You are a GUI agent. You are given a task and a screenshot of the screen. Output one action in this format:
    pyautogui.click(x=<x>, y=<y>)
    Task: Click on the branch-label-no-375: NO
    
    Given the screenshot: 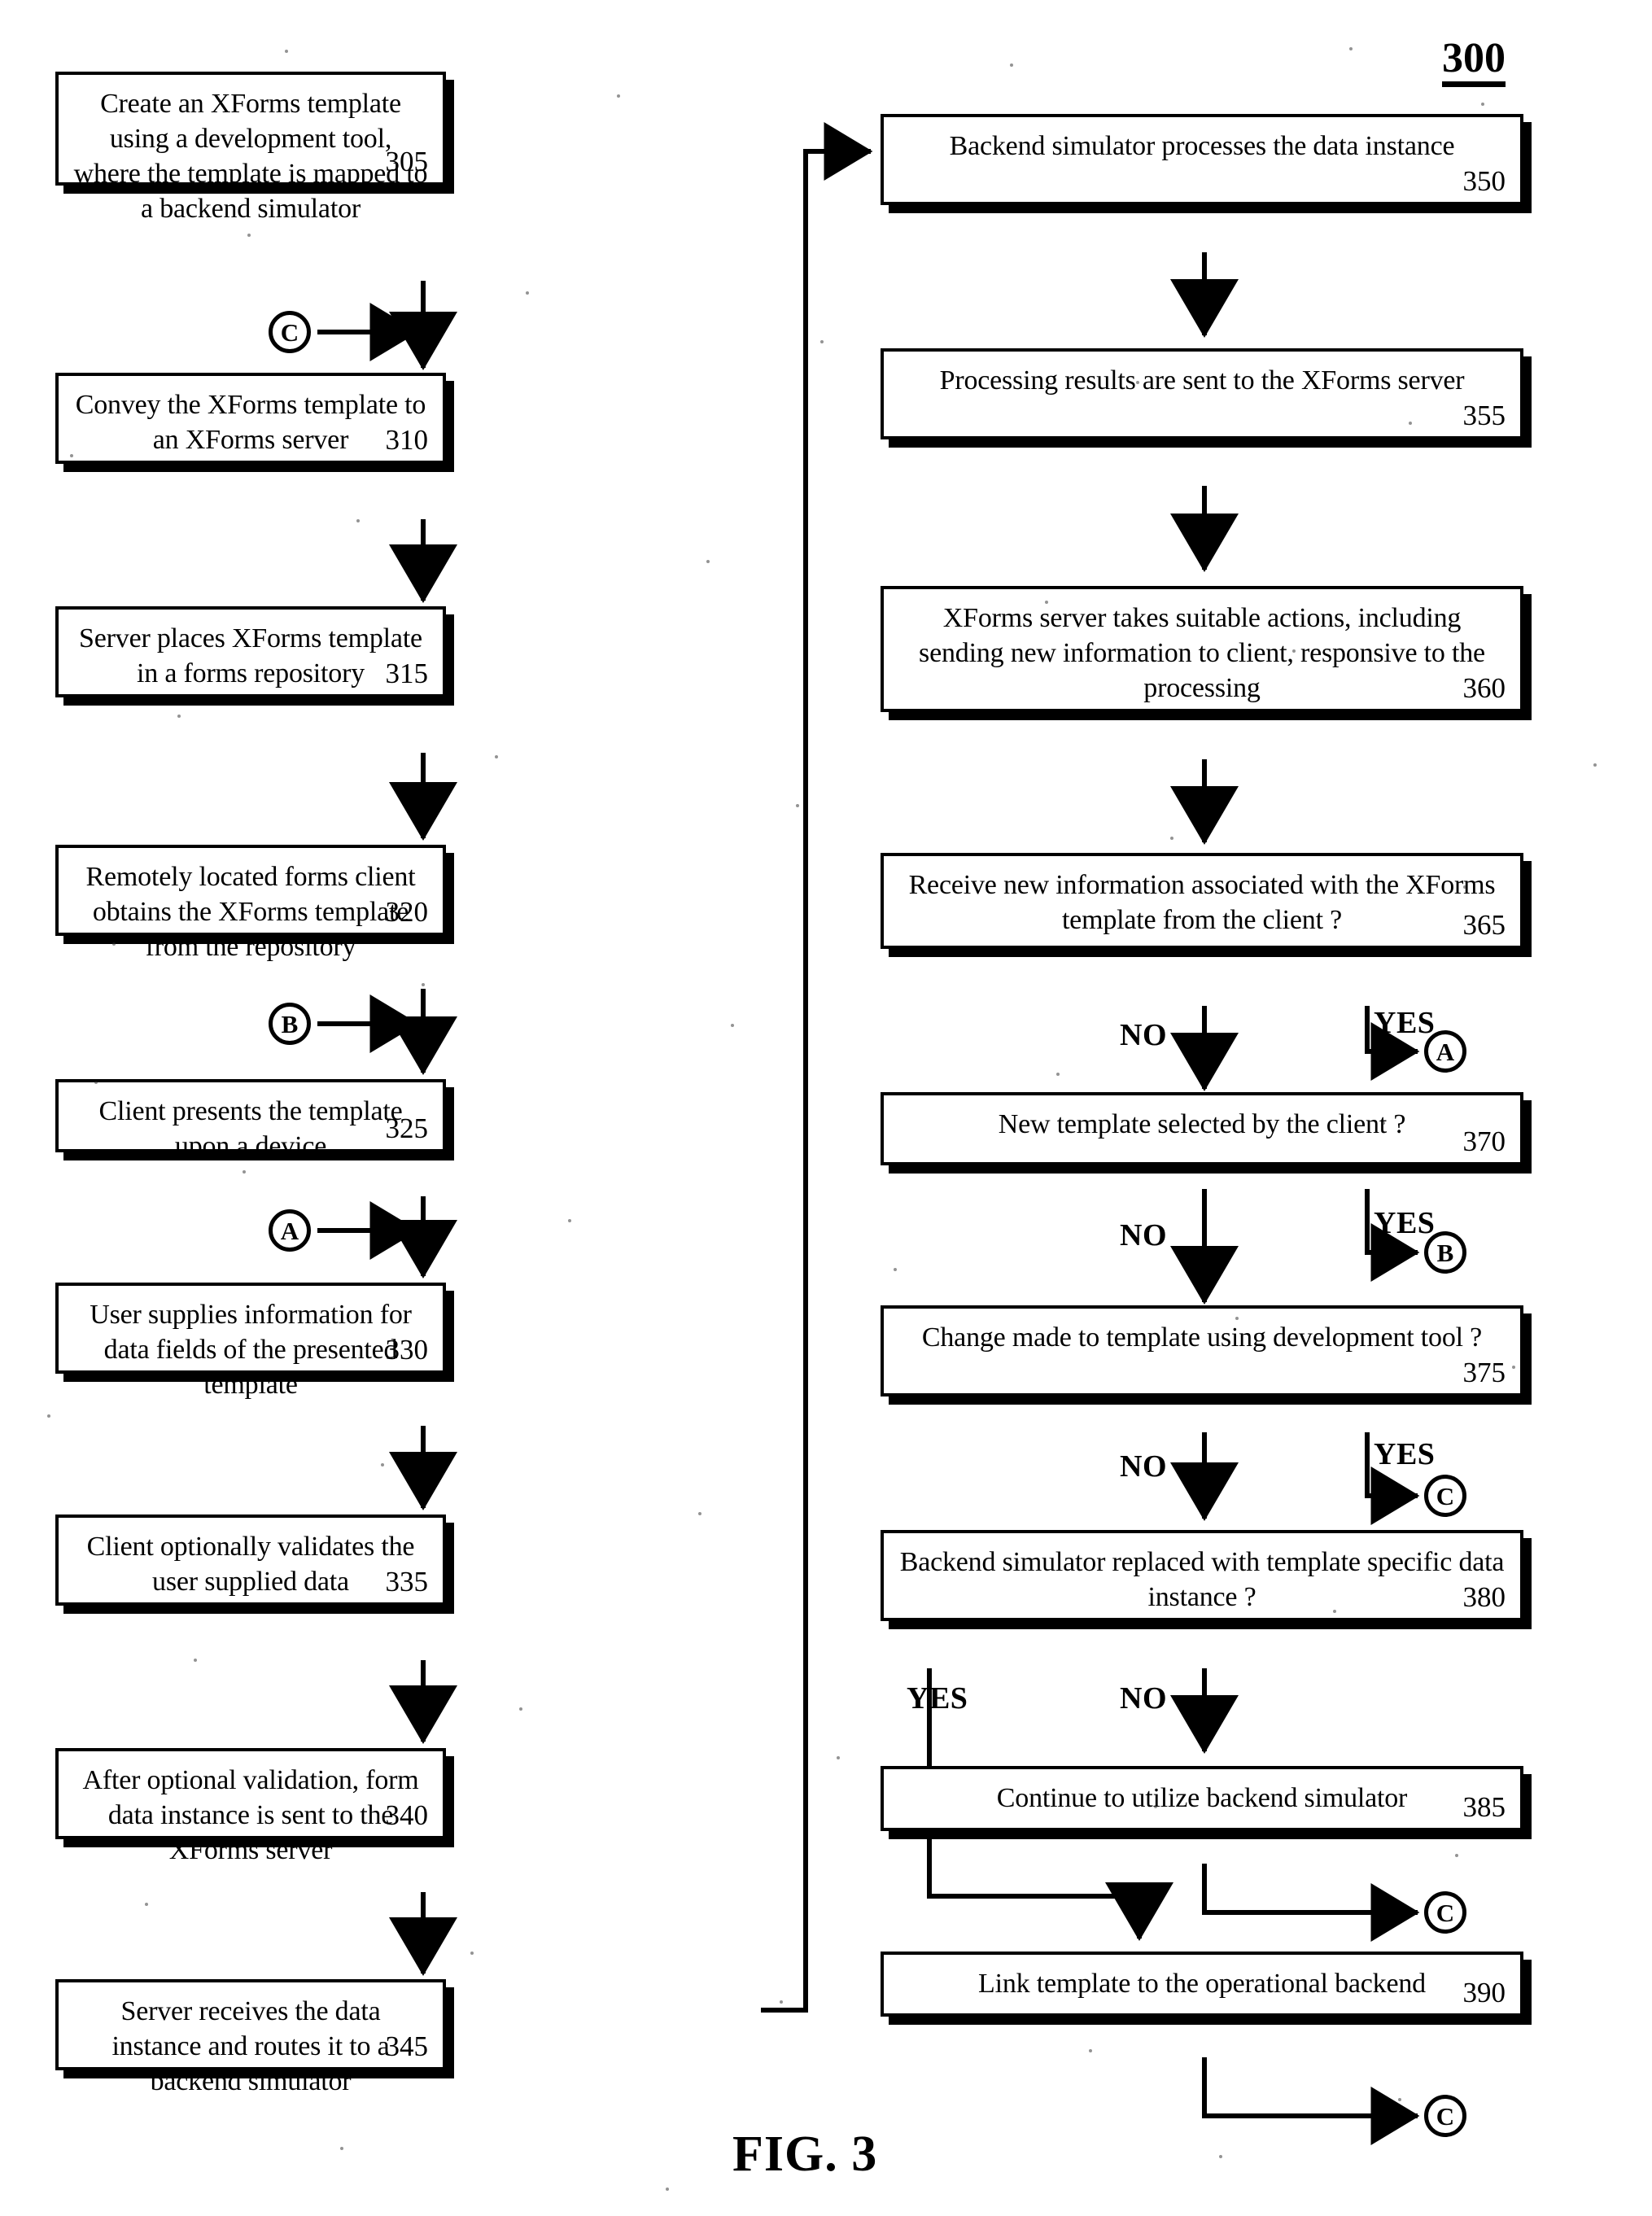 What is the action you would take?
    pyautogui.click(x=1143, y=1466)
    